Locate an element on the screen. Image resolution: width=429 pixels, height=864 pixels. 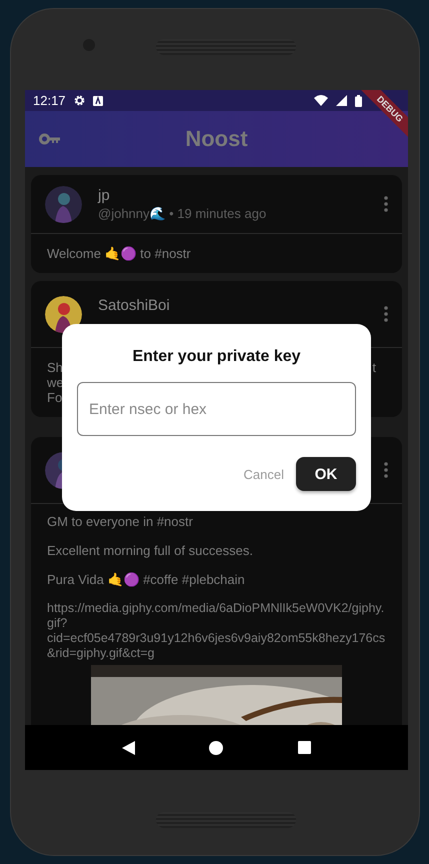
home-icon is located at coordinates (216, 747).